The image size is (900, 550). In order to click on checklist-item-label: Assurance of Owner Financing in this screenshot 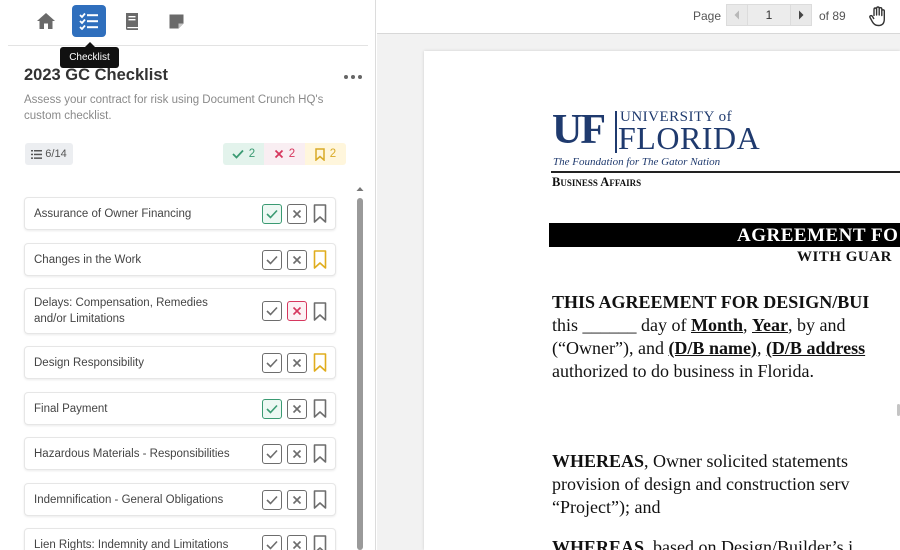, I will do `click(113, 213)`.